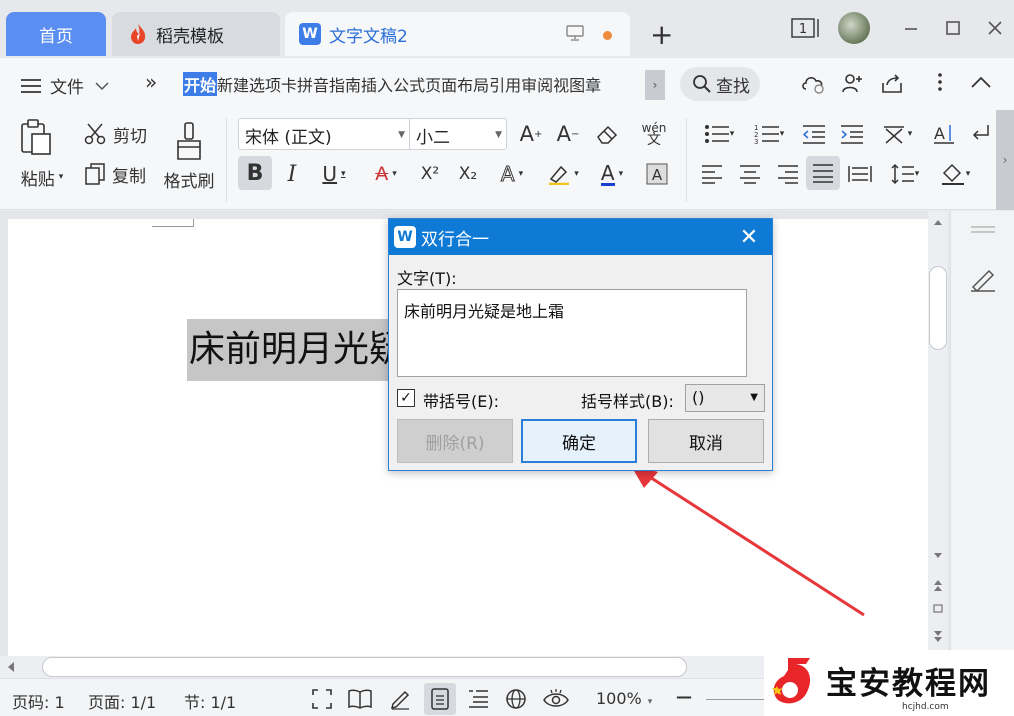 This screenshot has width=1014, height=716. What do you see at coordinates (684, 696) in the screenshot?
I see `zoom-out-button: —` at bounding box center [684, 696].